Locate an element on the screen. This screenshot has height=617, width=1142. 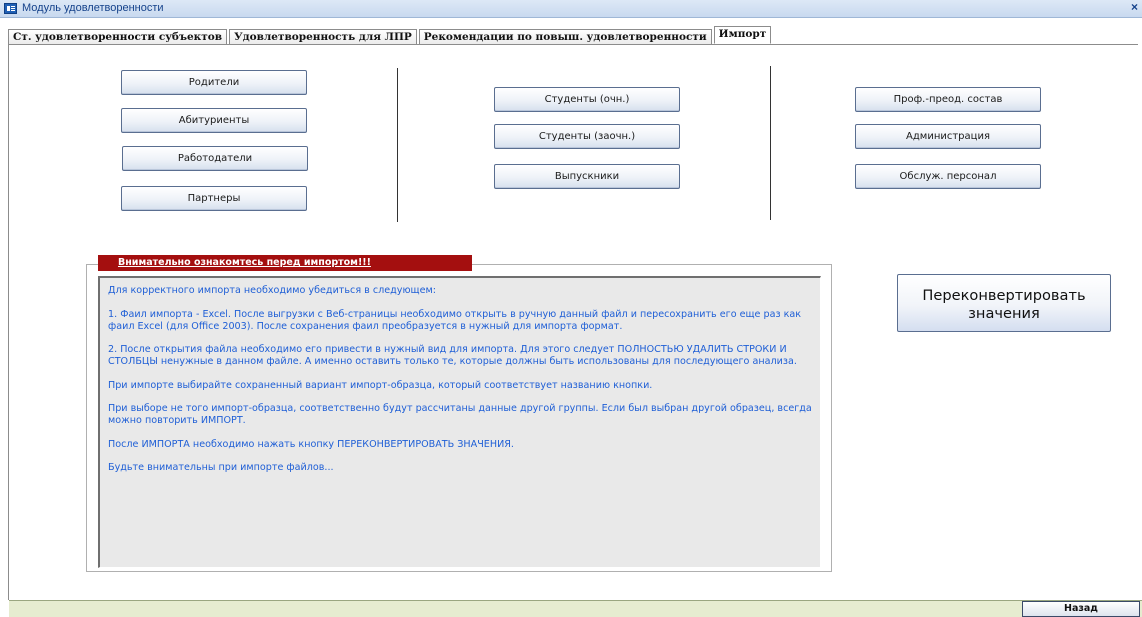
import-faculty-button: Проф.-преод. состав is located at coordinates (948, 99).